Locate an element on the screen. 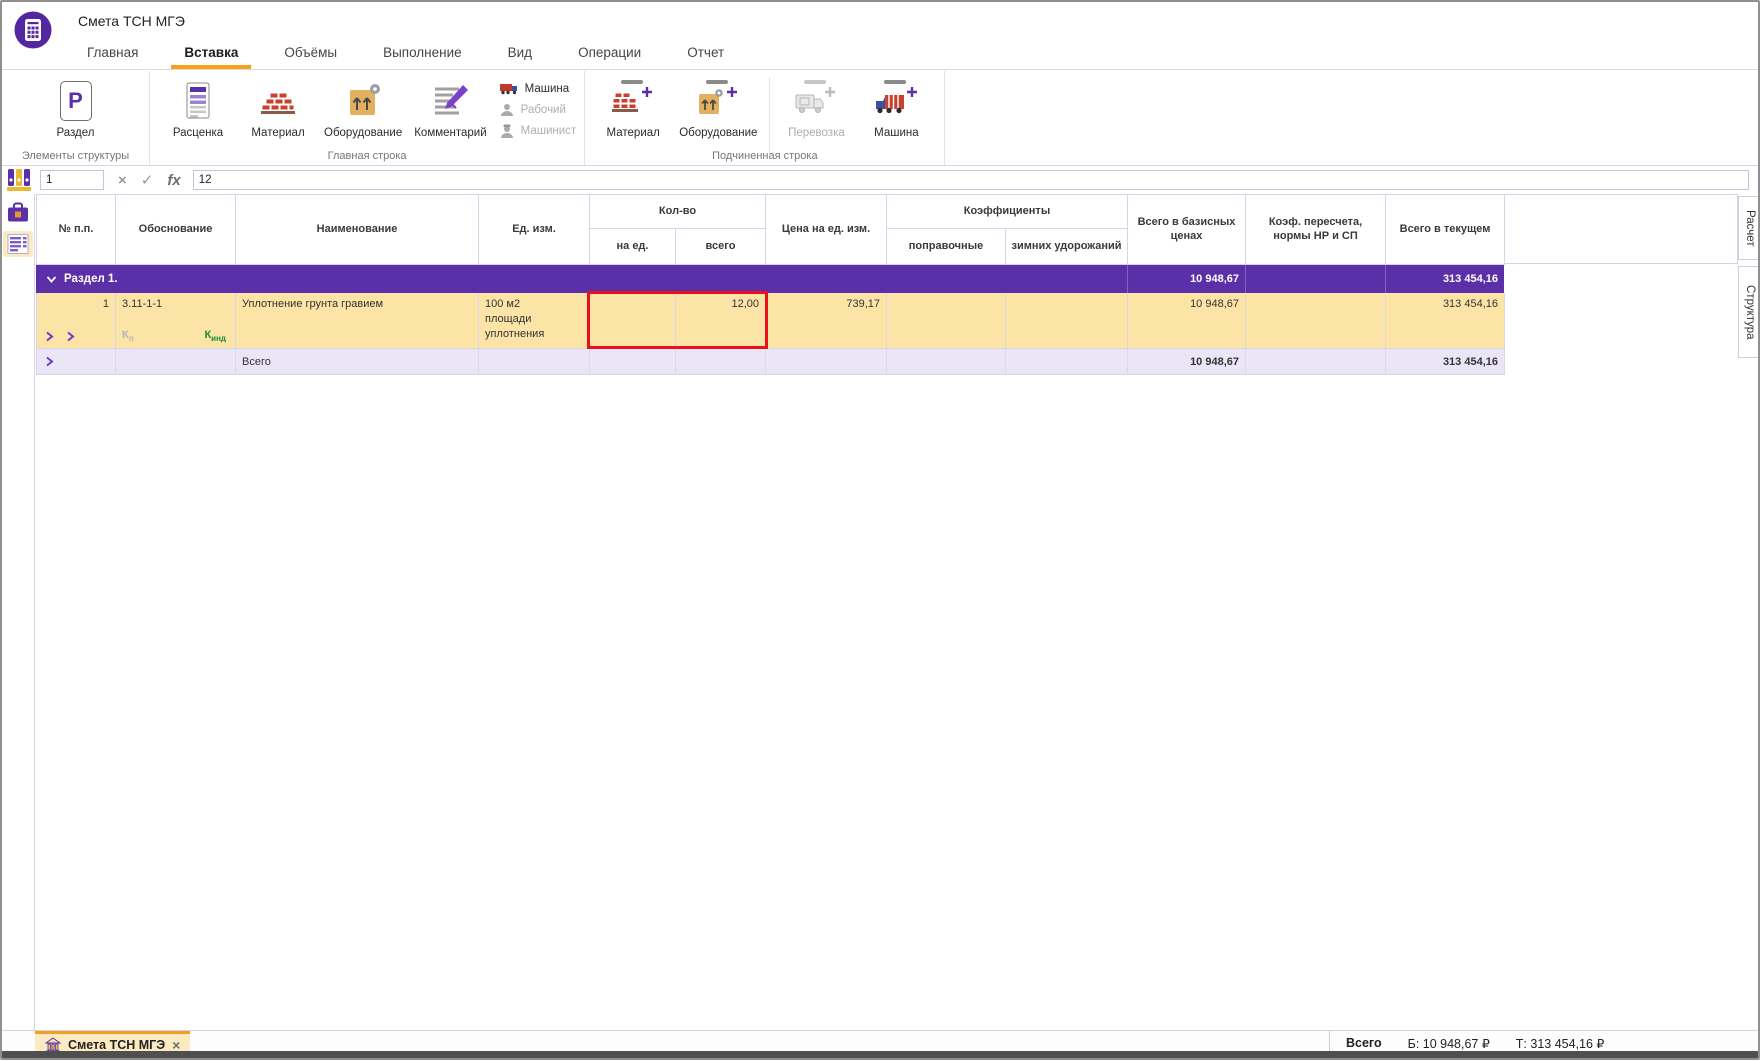 The height and width of the screenshot is (1060, 1760). item-unit-price: 739,17 is located at coordinates (863, 304).